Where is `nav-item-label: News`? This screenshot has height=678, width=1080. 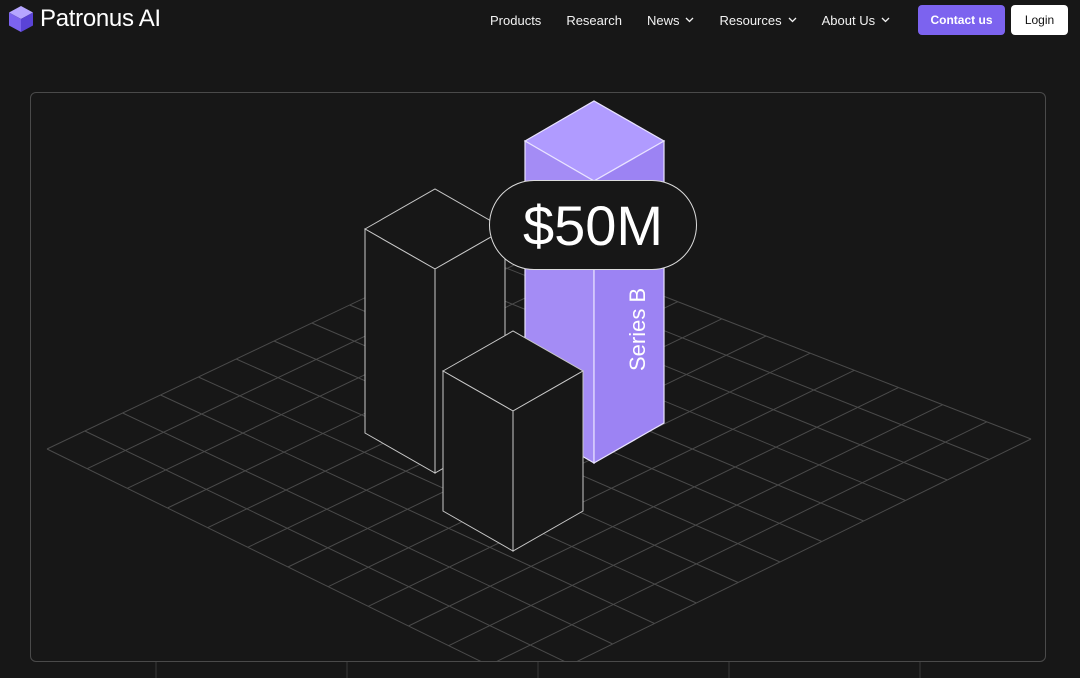 nav-item-label: News is located at coordinates (663, 20).